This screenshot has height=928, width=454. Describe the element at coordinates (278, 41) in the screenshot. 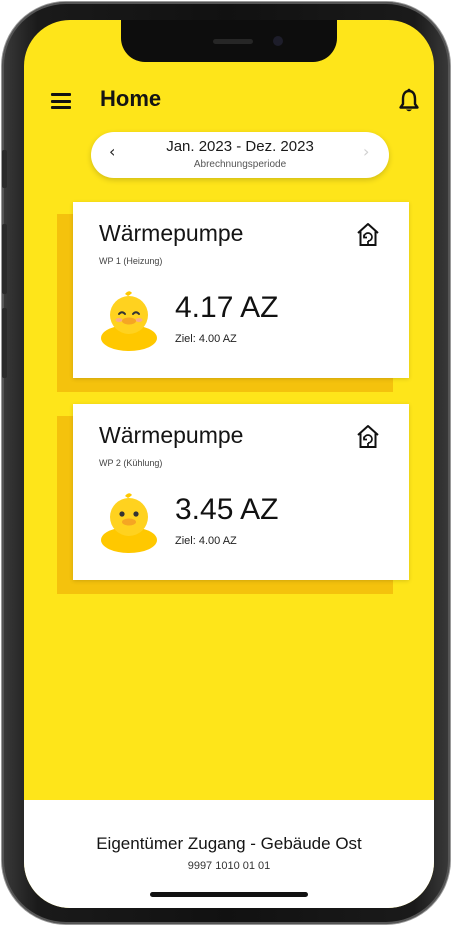

I see `front-camera` at that location.